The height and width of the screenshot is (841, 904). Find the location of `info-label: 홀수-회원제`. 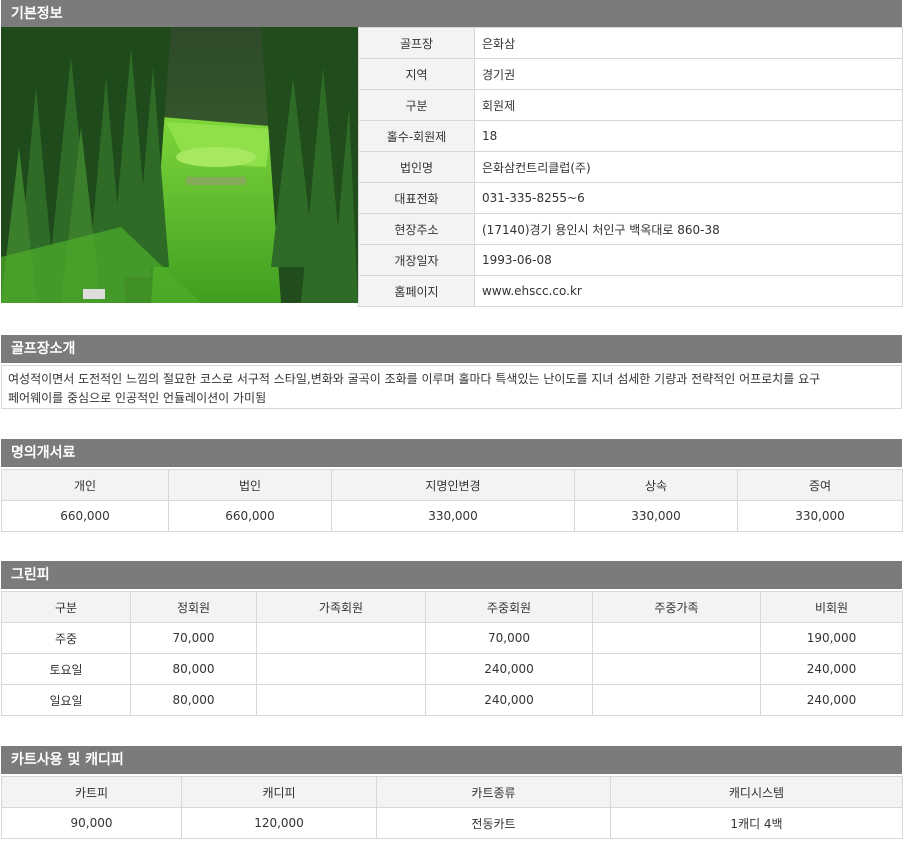

info-label: 홀수-회원제 is located at coordinates (416, 136).